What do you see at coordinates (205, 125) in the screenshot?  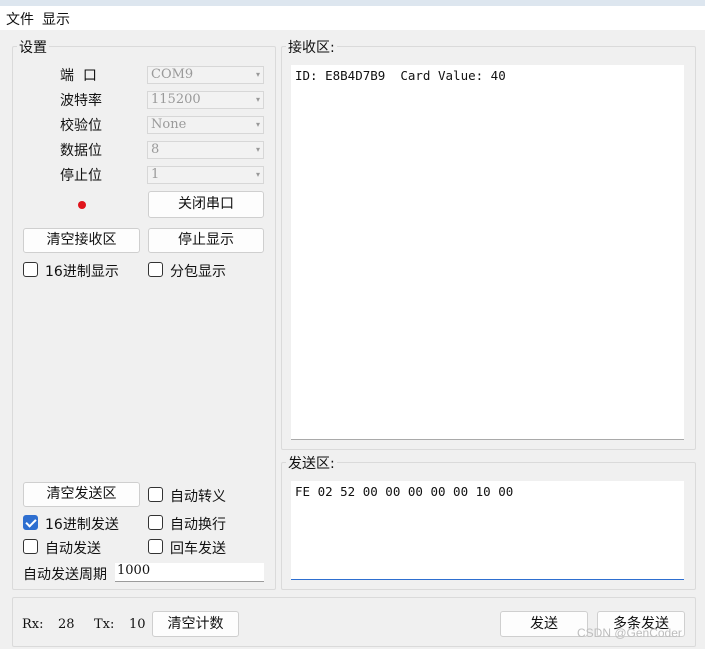 I see `parity-select: None ▾` at bounding box center [205, 125].